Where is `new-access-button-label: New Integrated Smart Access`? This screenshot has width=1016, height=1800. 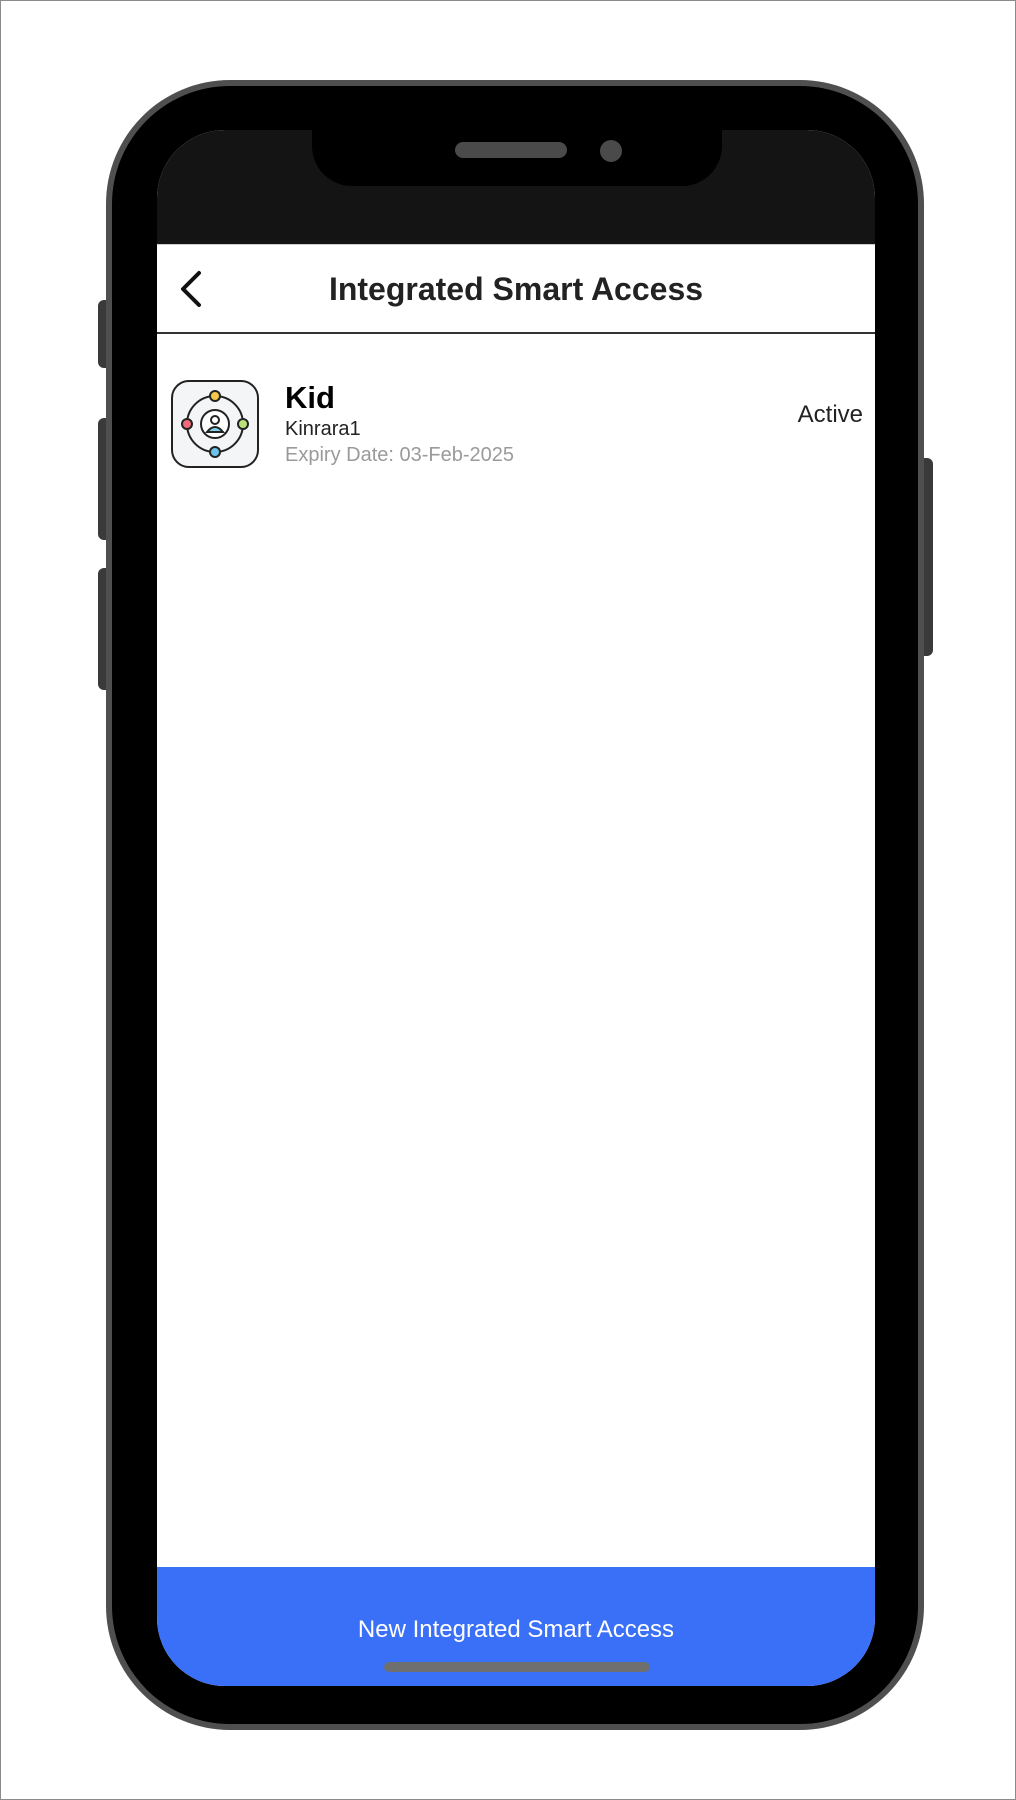
new-access-button-label: New Integrated Smart Access is located at coordinates (516, 1629).